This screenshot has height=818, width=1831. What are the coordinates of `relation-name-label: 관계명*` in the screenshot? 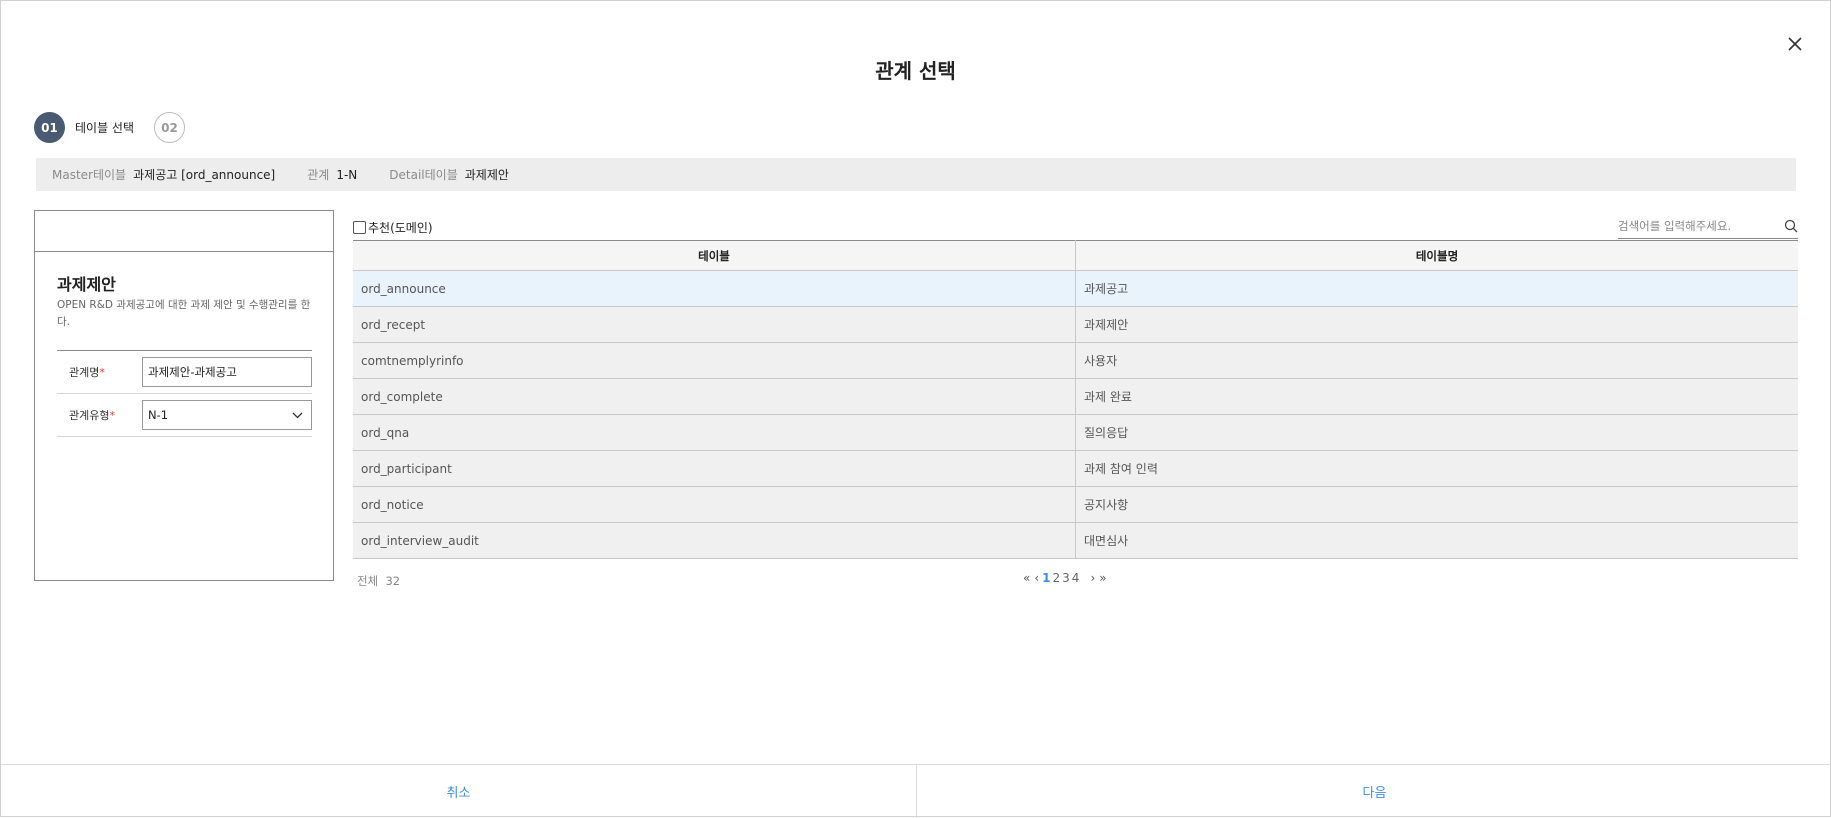 It's located at (87, 372).